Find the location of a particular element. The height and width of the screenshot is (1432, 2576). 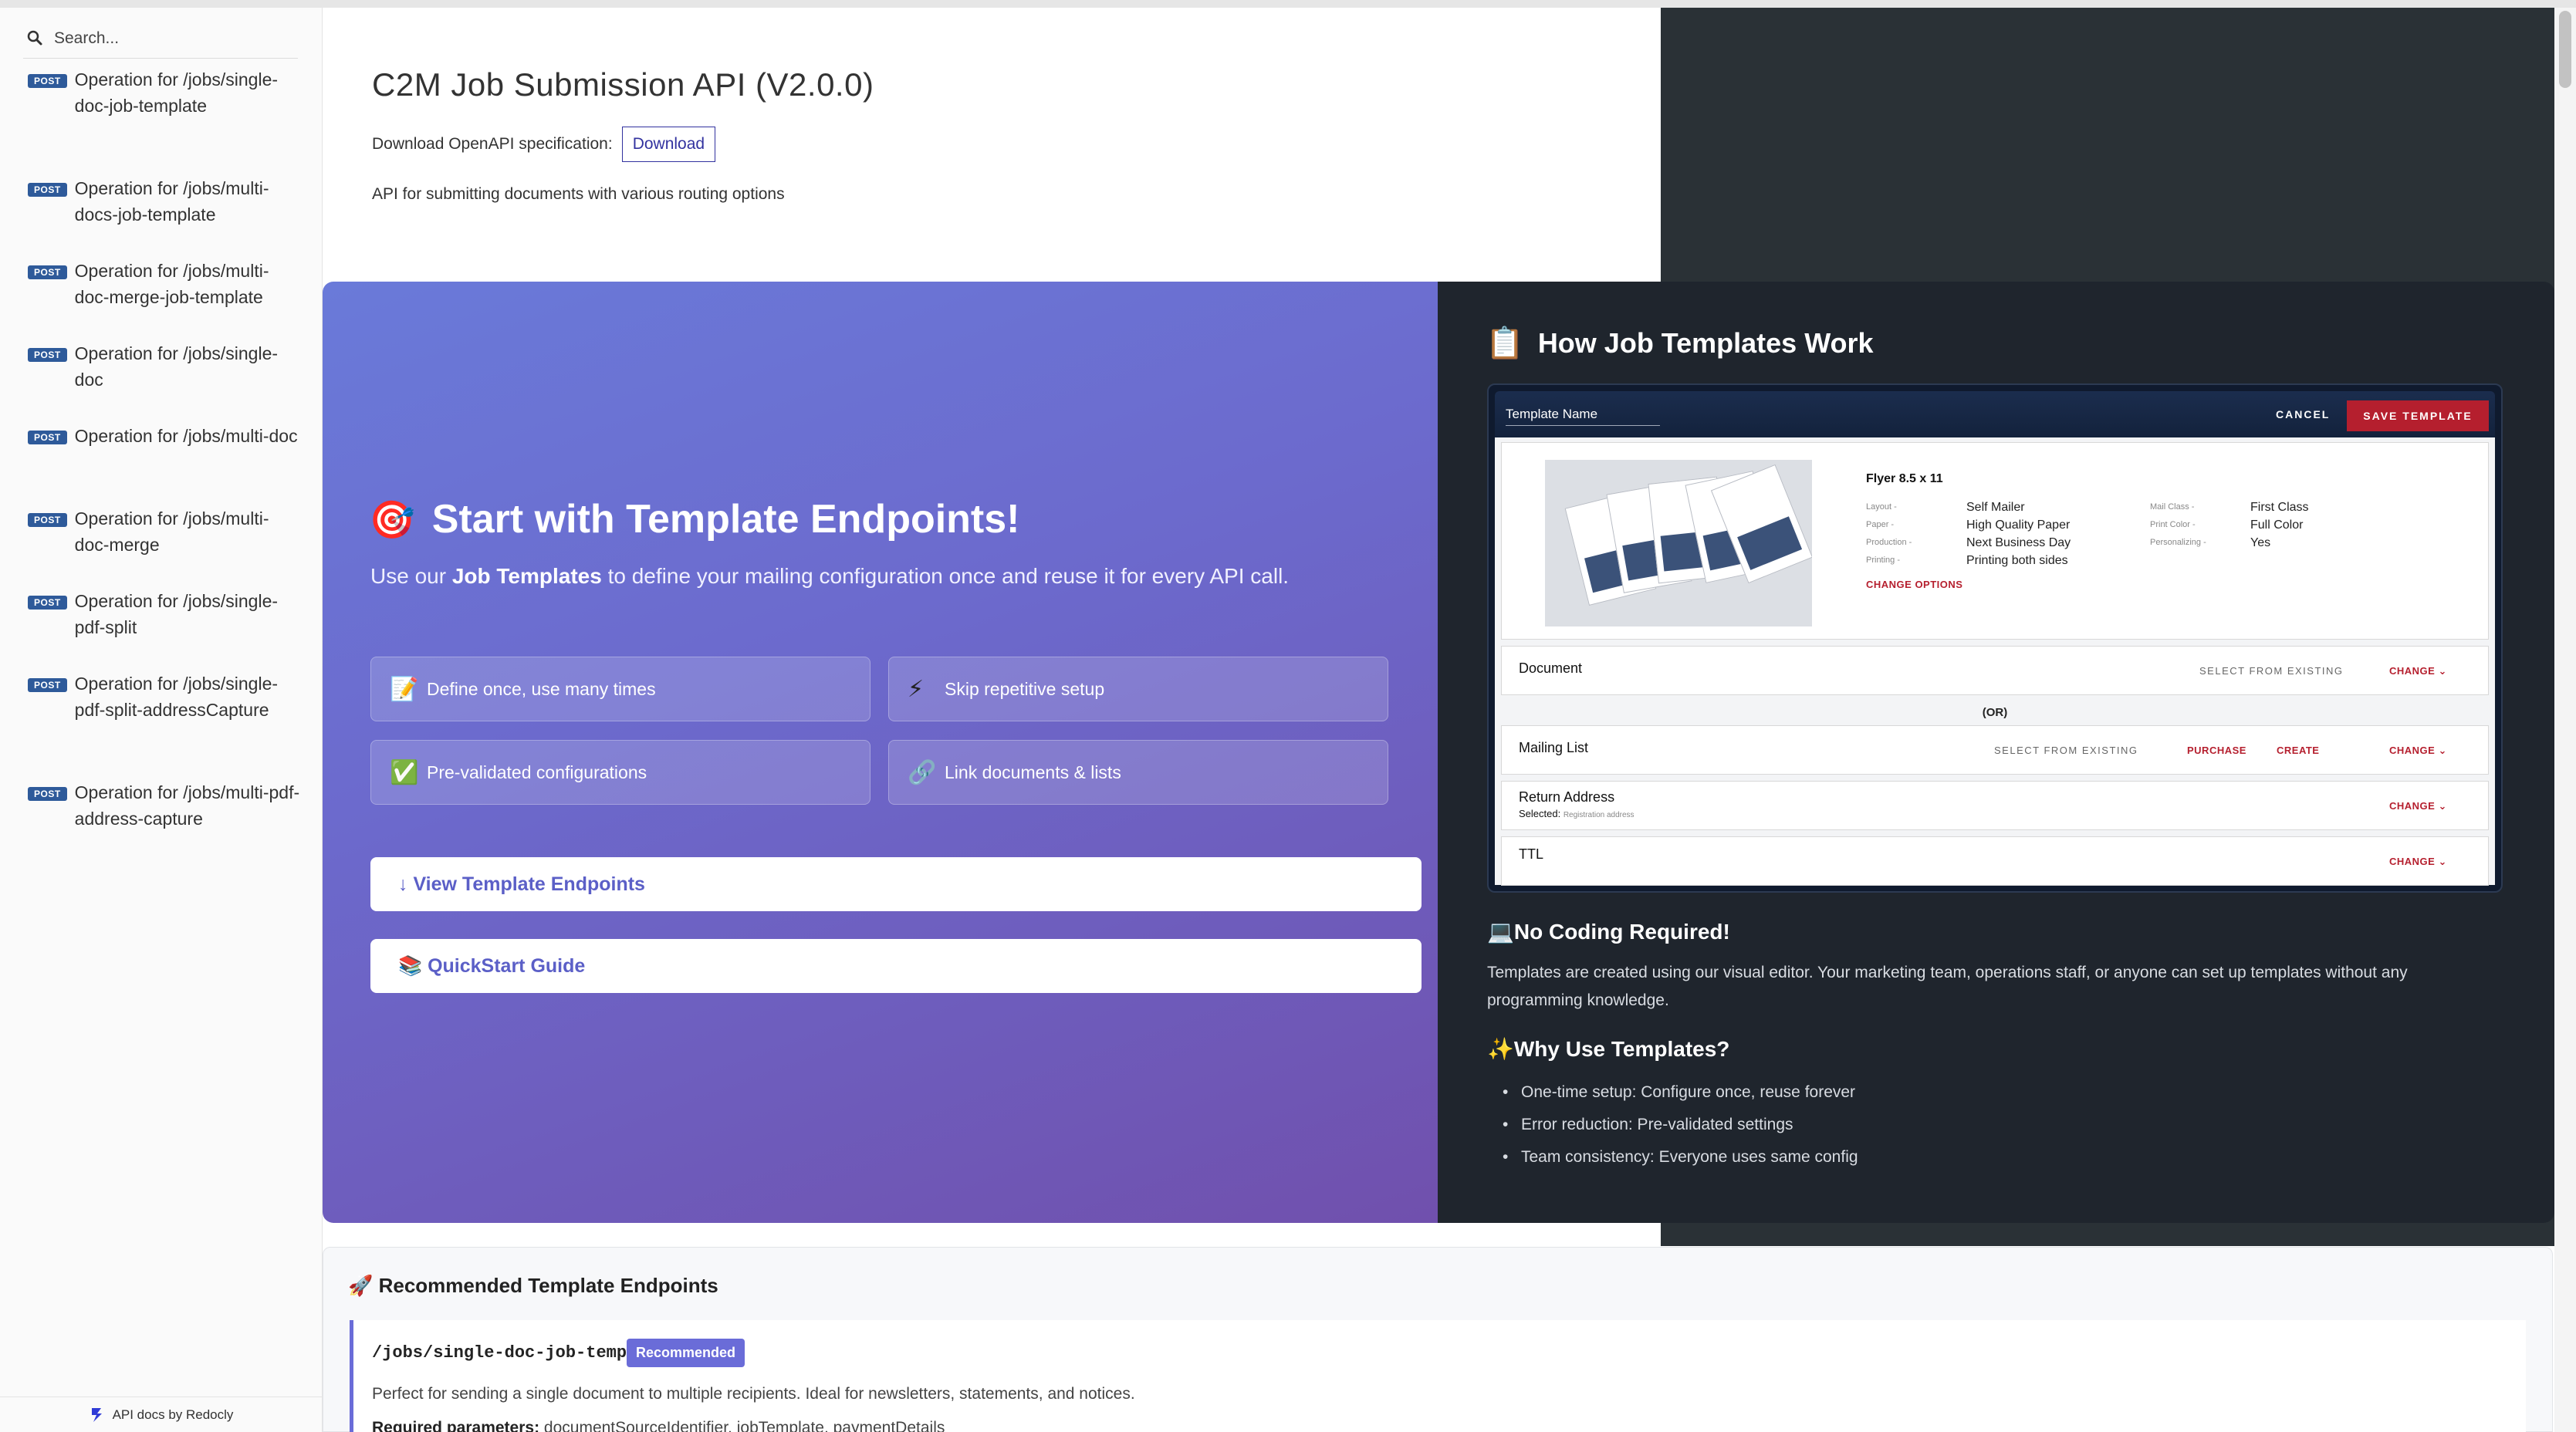

sidebar-item-label: Operation for /jobs/multi-doc is located at coordinates (186, 436).